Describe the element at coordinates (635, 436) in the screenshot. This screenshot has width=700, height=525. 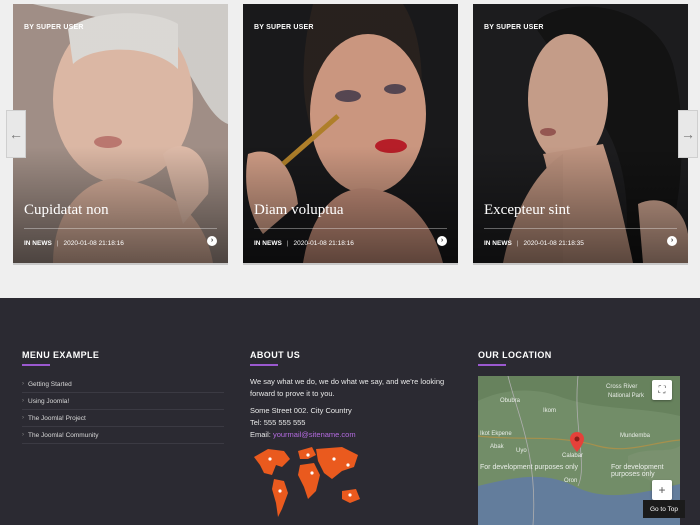
I see `map-place-label: Mundemba` at that location.